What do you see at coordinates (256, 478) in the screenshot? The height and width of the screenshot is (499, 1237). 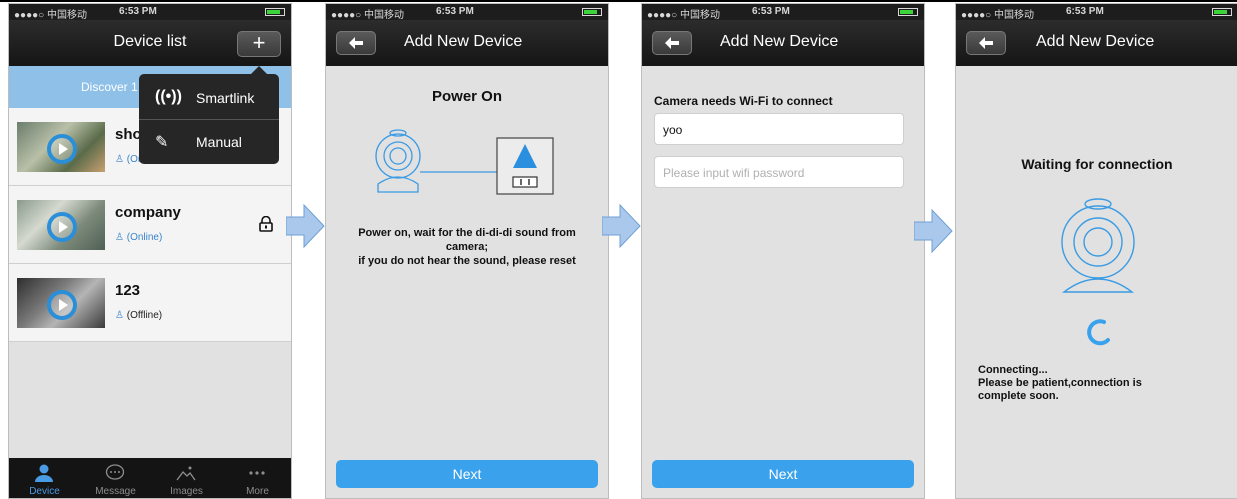 I see `tab-more: More` at bounding box center [256, 478].